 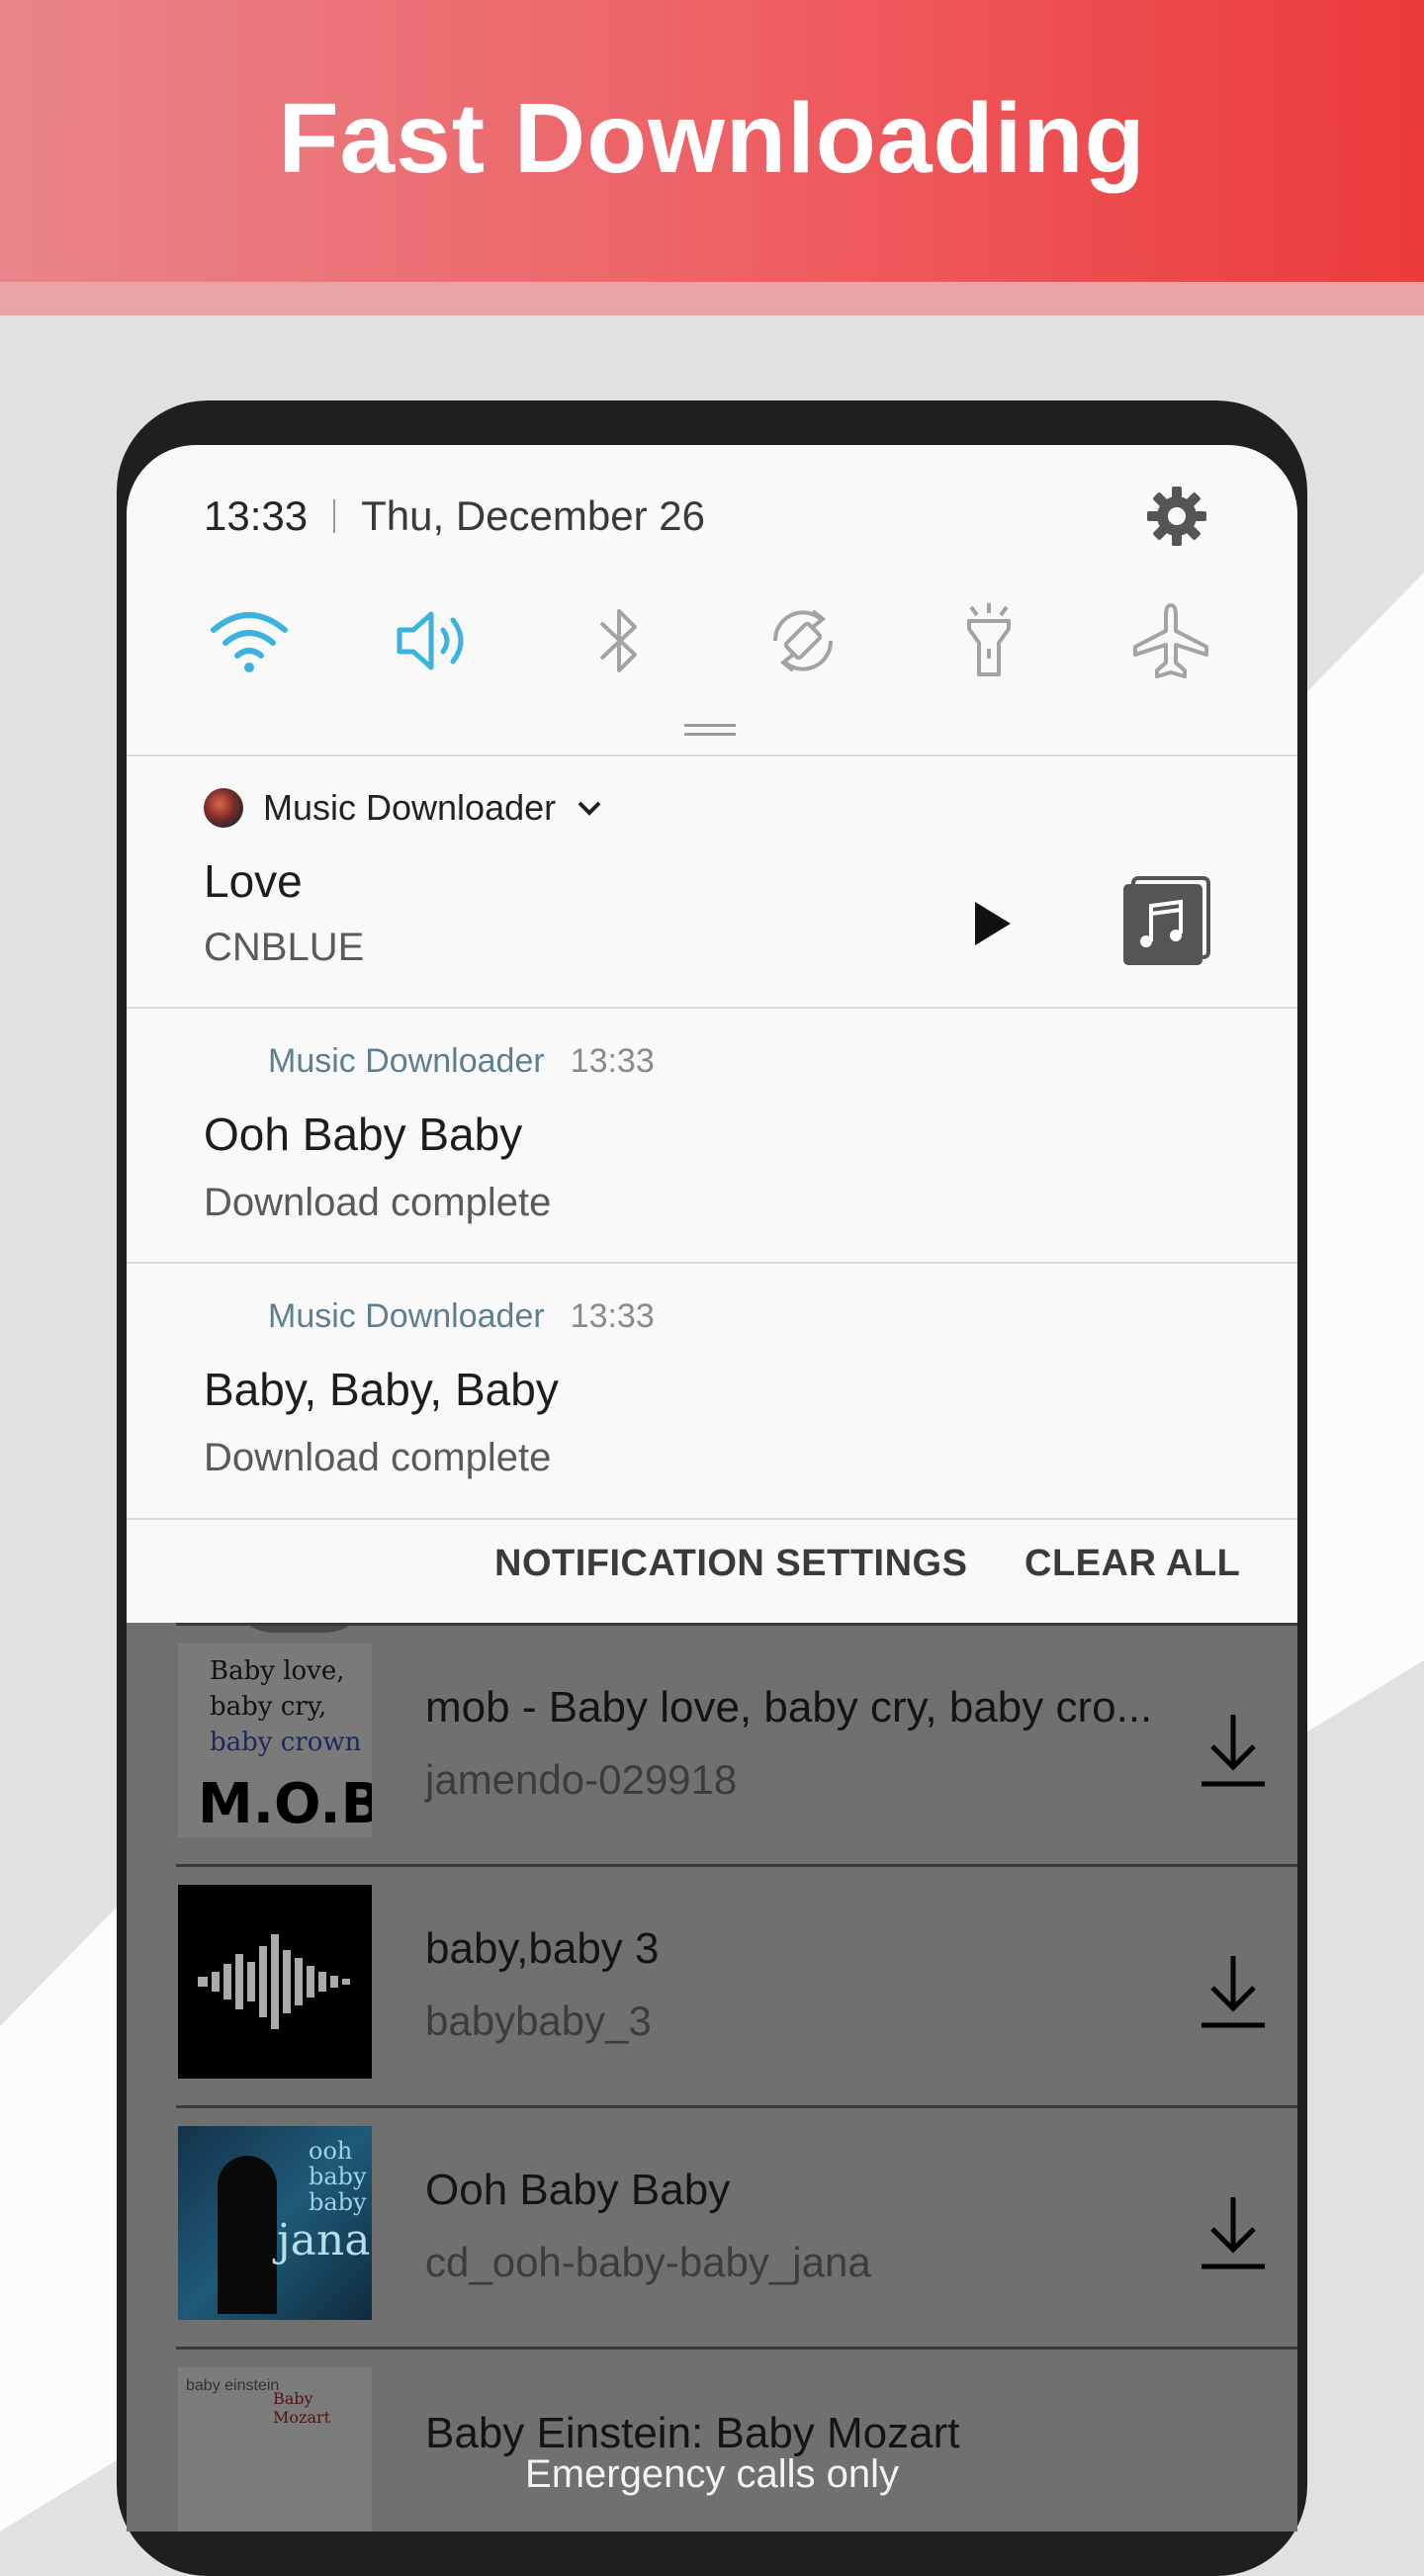 I want to click on thumb-logo: jana, so click(x=324, y=2240).